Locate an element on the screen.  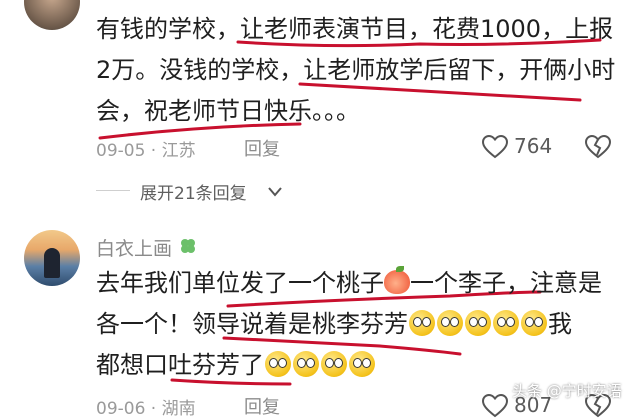
expand-replies-label: 展开21条回复 is located at coordinates (193, 194).